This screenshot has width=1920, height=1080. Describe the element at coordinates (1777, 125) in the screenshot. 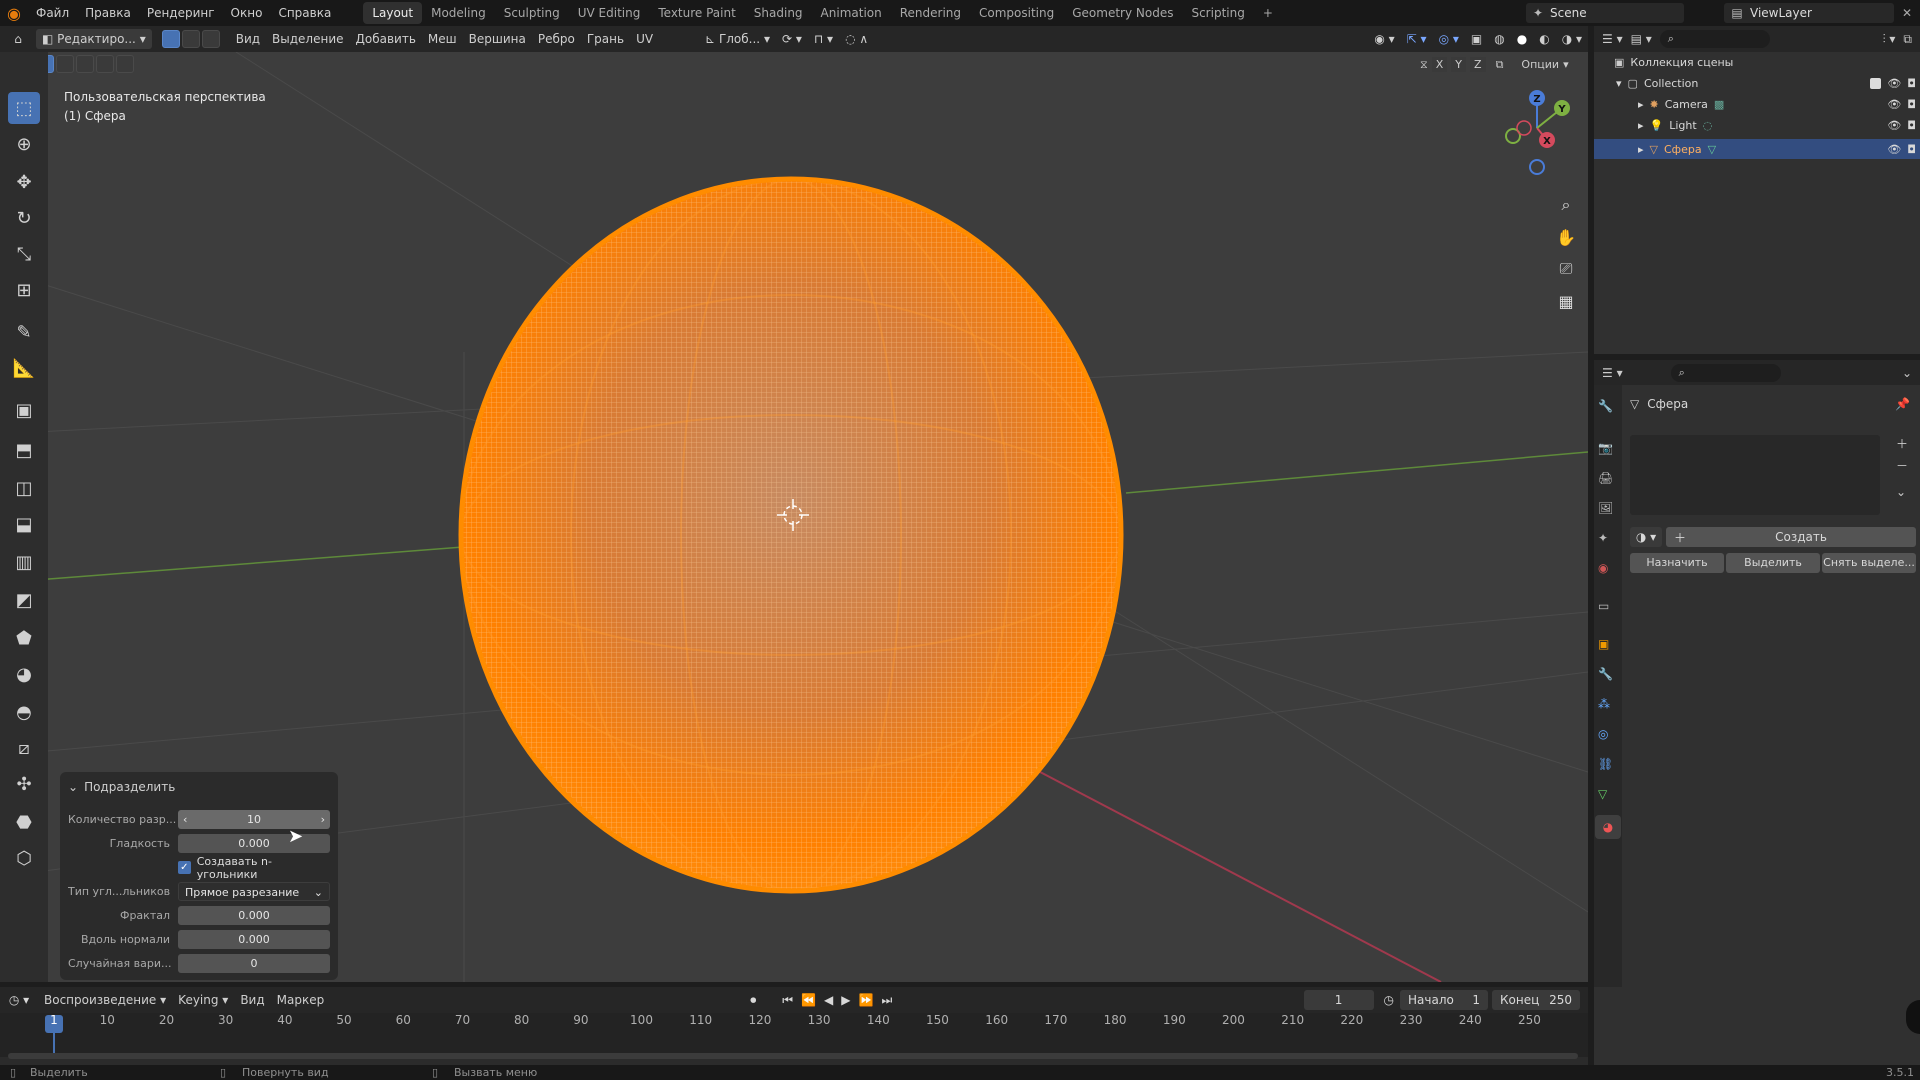

I see `outliner-row-light: ▸ 💡 Light ◌ 👁 ◘` at that location.